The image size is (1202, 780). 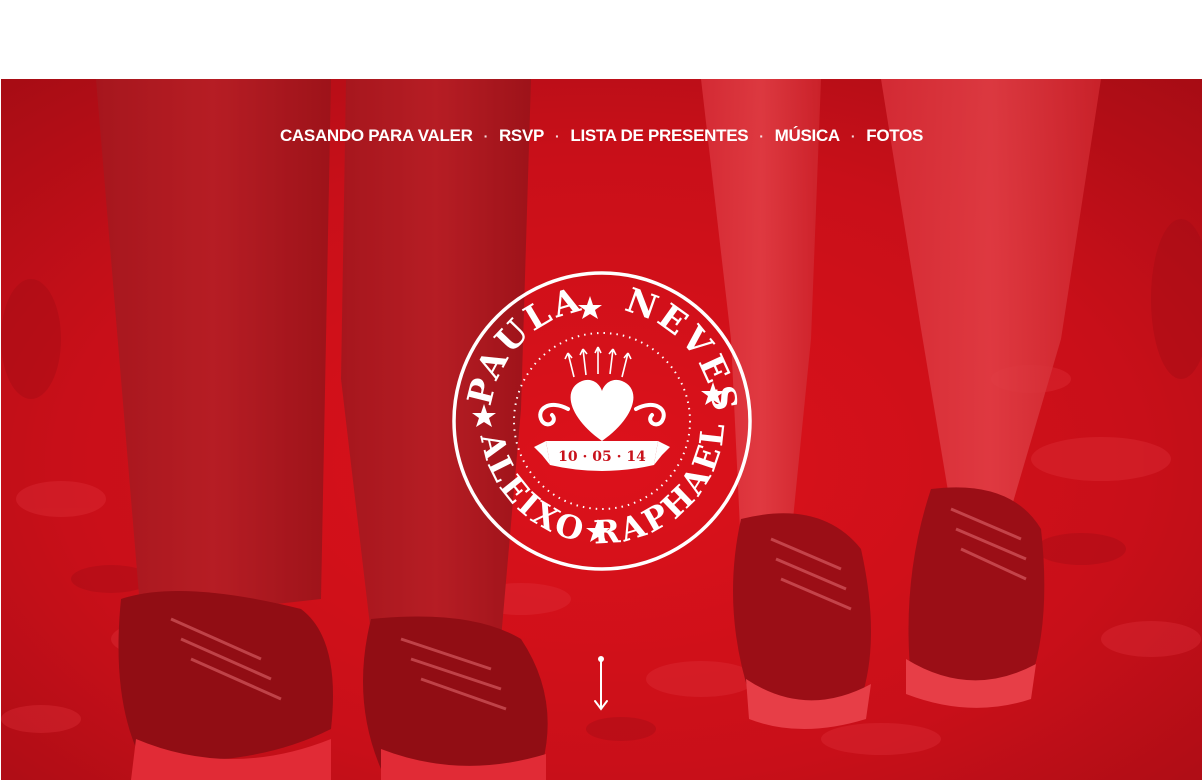 I want to click on wedding-date: 10 · 05 · 14, so click(x=602, y=457).